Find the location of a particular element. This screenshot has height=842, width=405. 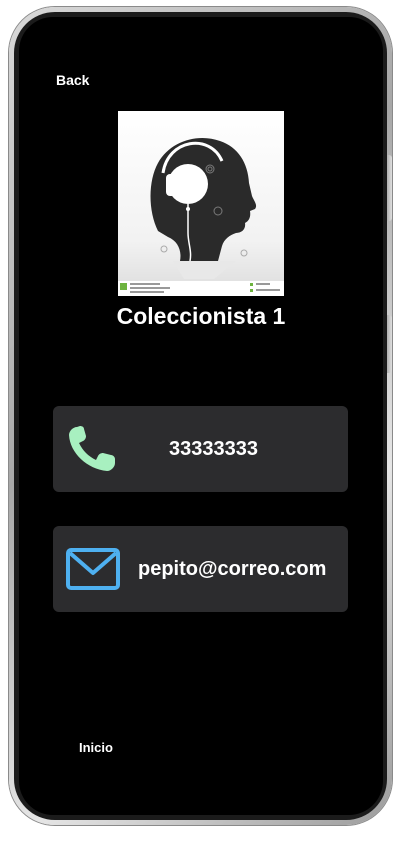

profile-avatar is located at coordinates (201, 203).